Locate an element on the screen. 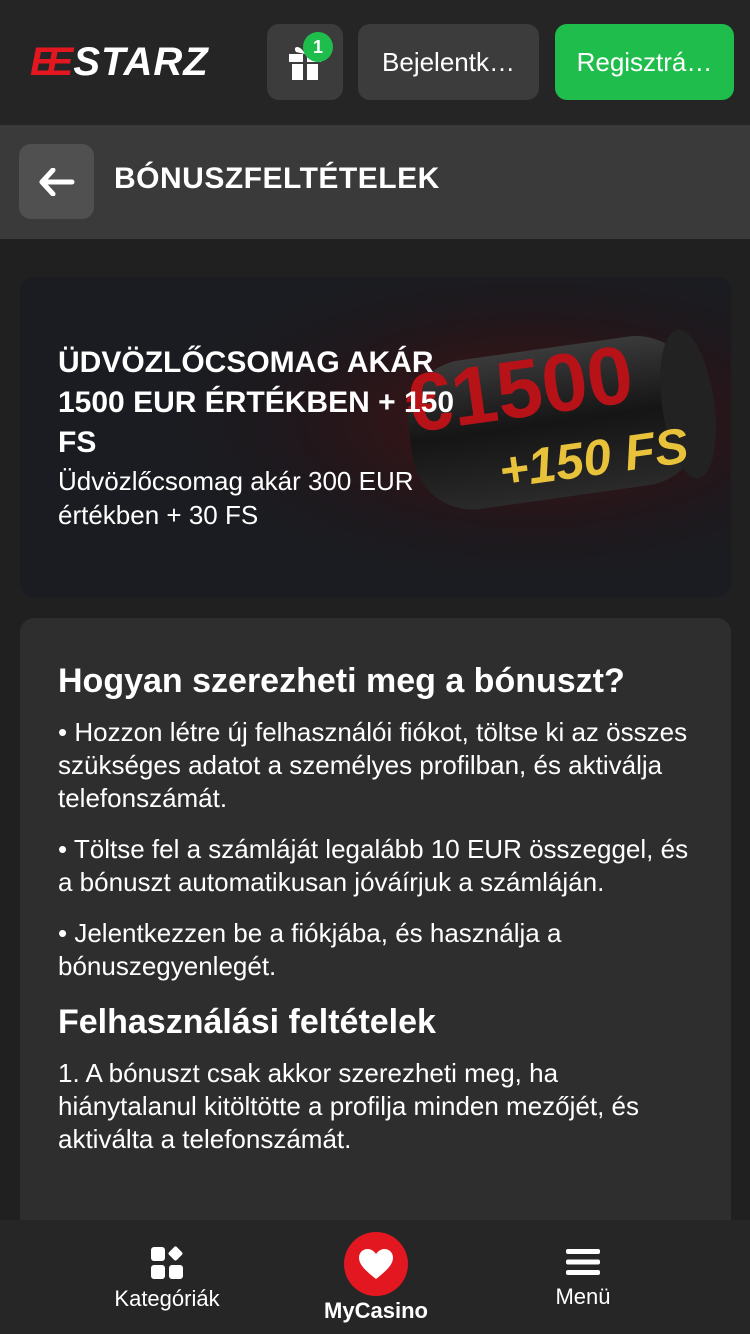 This screenshot has height=1334, width=750. nav-mycasino-label: MyCasino is located at coordinates (376, 1310).